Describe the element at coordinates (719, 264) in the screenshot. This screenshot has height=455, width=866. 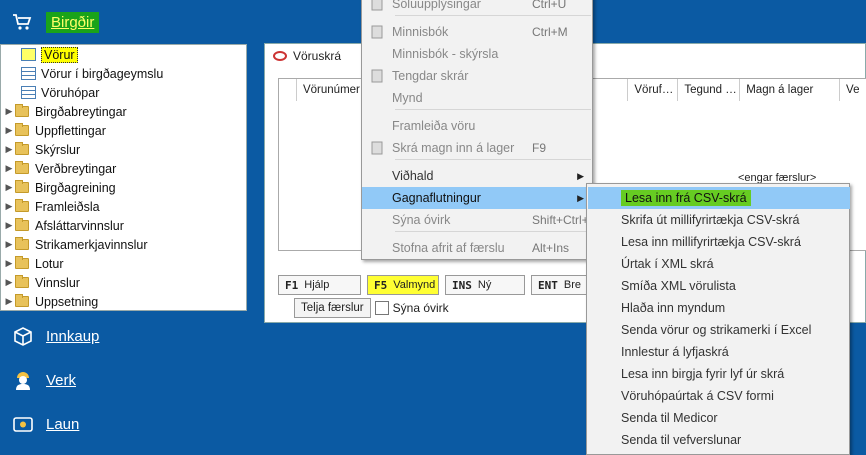
I see `submenu-item: Úrtak í XML skrá` at that location.